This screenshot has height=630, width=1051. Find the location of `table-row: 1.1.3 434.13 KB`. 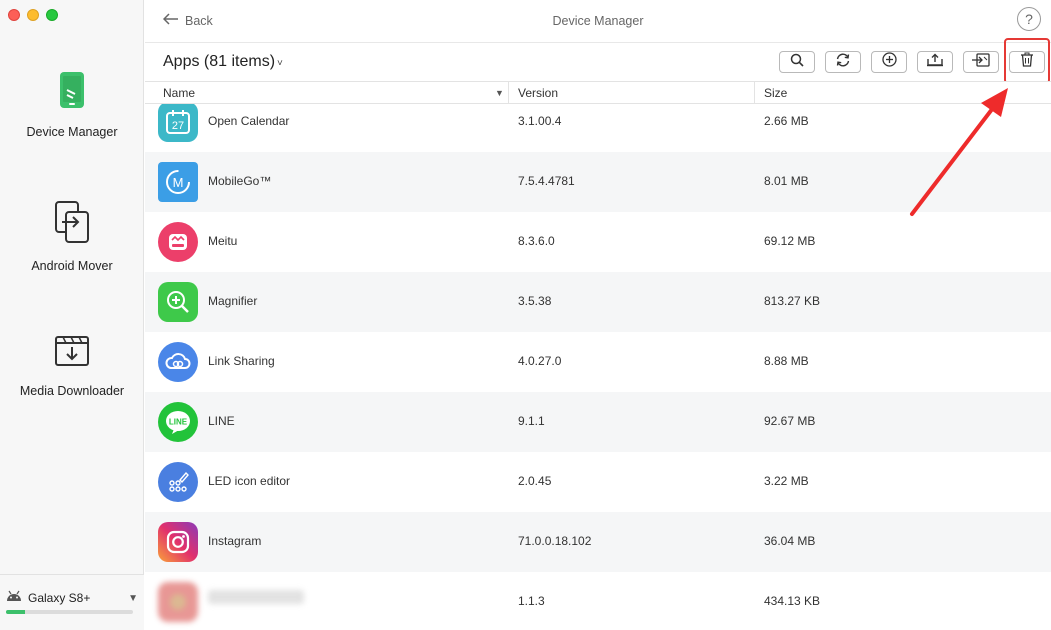

table-row: 1.1.3 434.13 KB is located at coordinates (598, 601).